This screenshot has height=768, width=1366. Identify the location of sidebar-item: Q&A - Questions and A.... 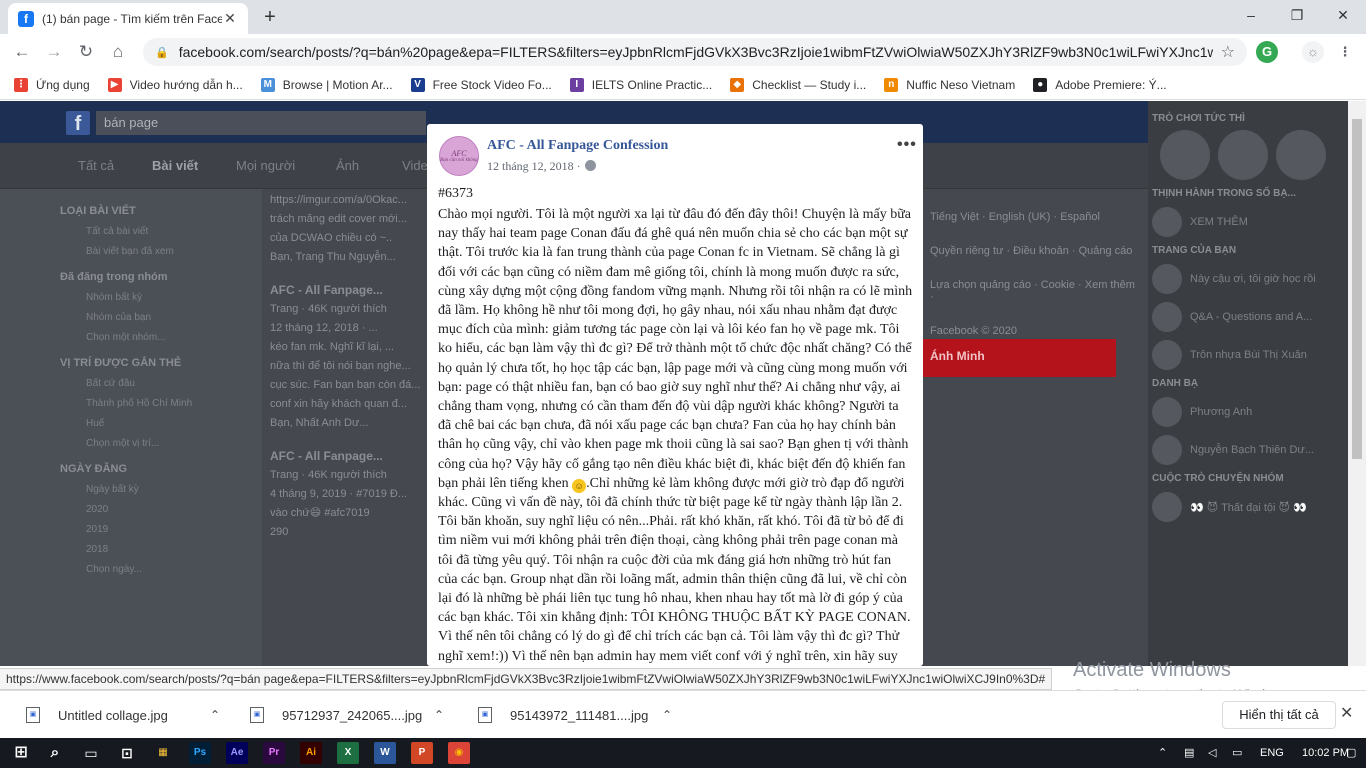
(1248, 317).